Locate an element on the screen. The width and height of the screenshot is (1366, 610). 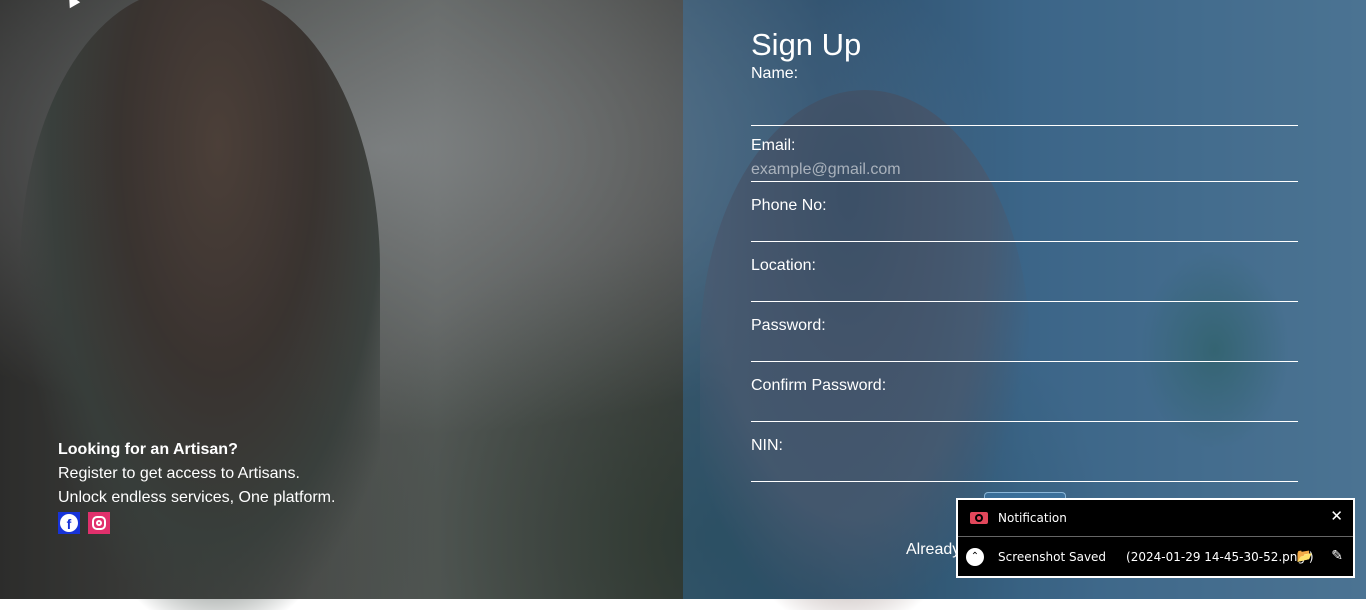
location-input is located at coordinates (1024, 290).